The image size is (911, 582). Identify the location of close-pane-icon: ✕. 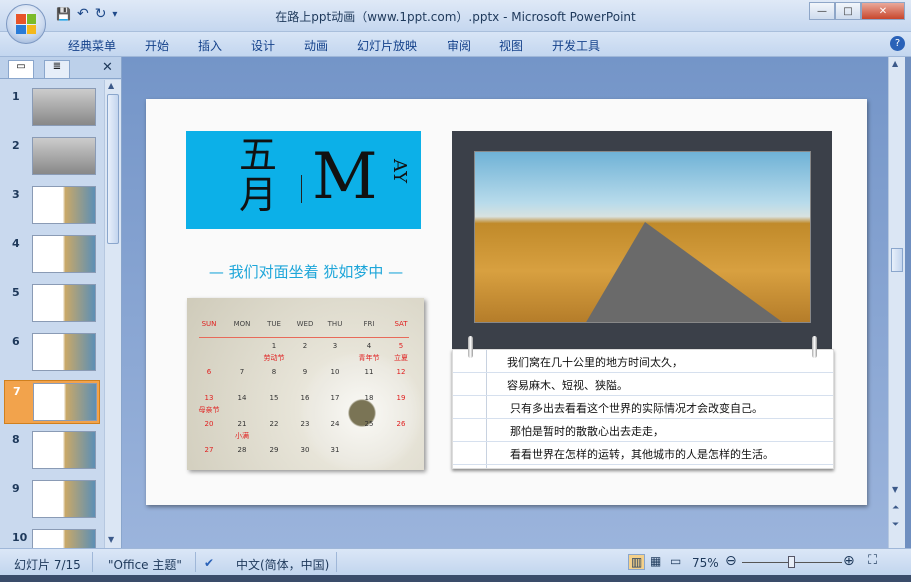
(107, 67).